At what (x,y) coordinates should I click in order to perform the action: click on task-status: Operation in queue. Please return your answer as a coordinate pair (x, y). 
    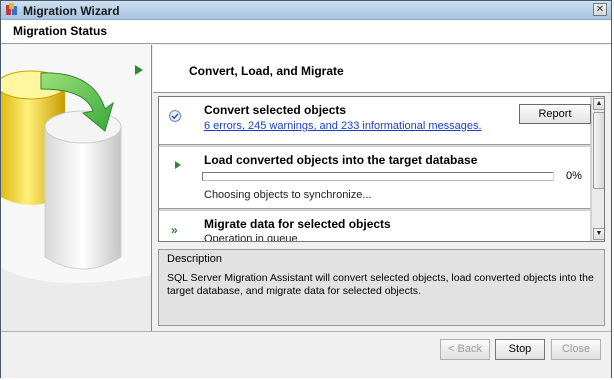
    Looking at the image, I should click on (251, 237).